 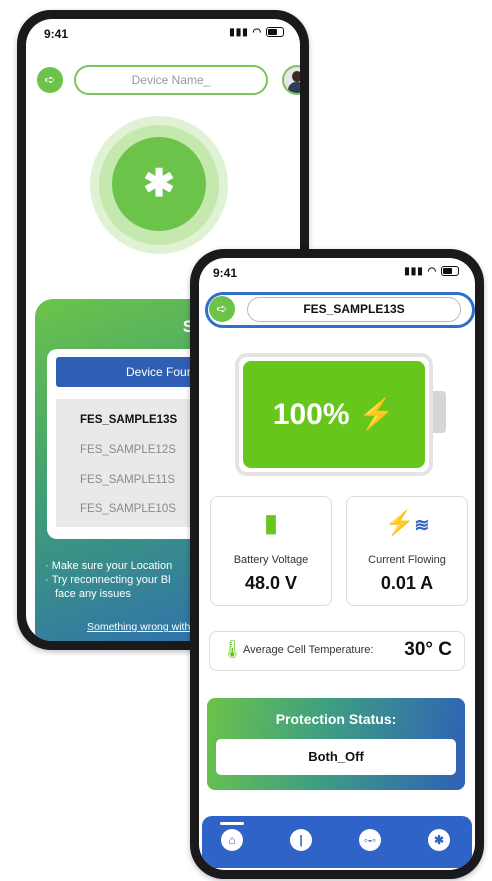 I want to click on tip-line: face any issues, so click(x=93, y=594).